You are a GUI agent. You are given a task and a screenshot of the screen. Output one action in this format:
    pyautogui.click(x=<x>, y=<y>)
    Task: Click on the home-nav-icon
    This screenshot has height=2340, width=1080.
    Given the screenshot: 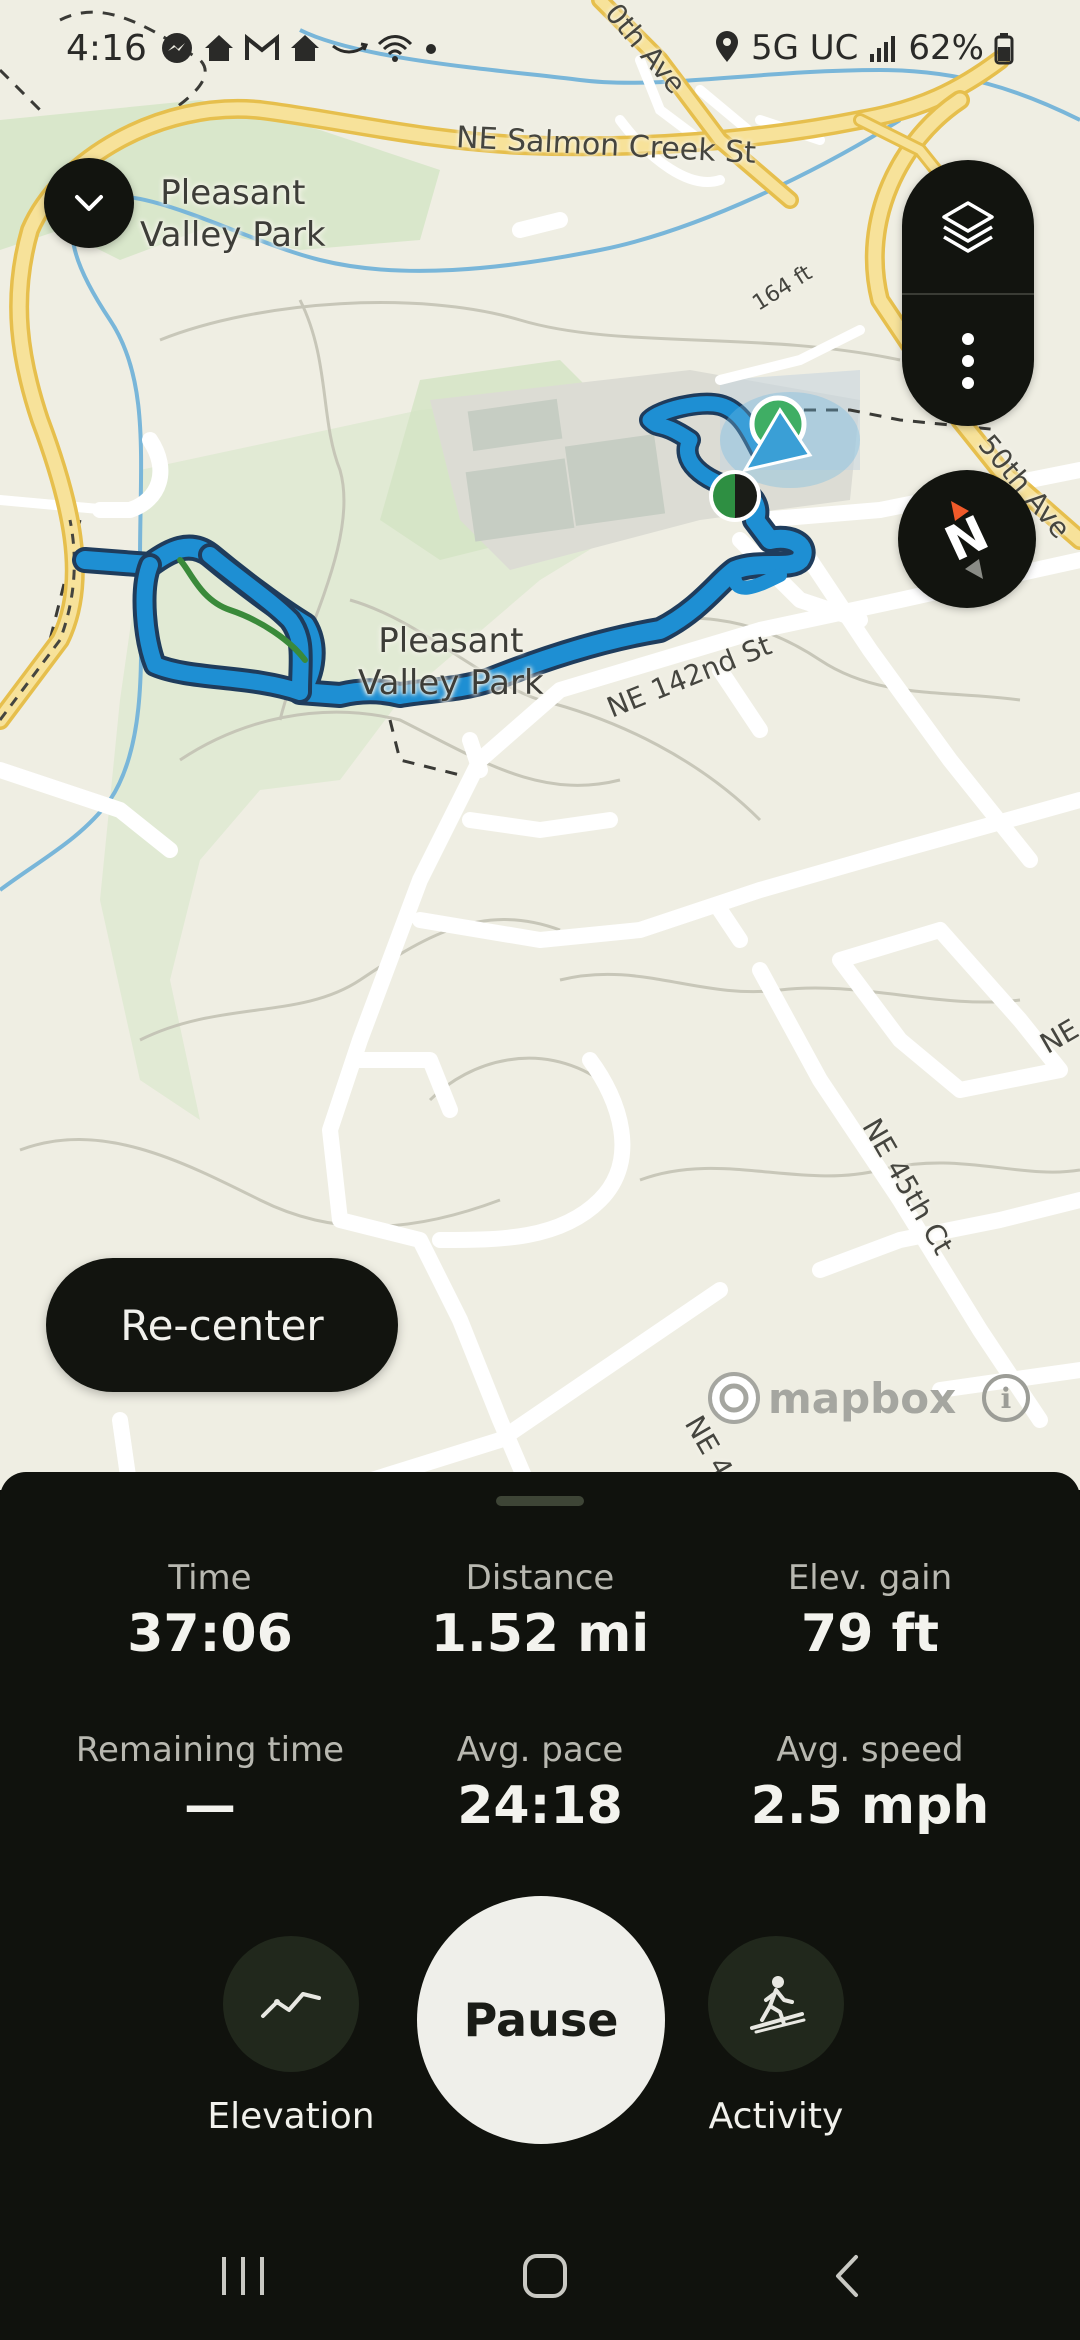 What is the action you would take?
    pyautogui.click(x=545, y=2276)
    